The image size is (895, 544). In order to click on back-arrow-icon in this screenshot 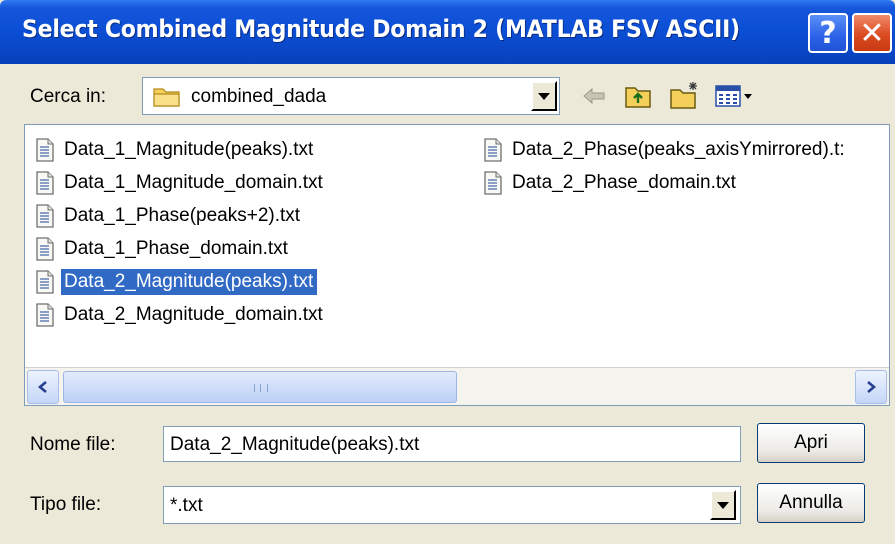, I will do `click(594, 96)`.